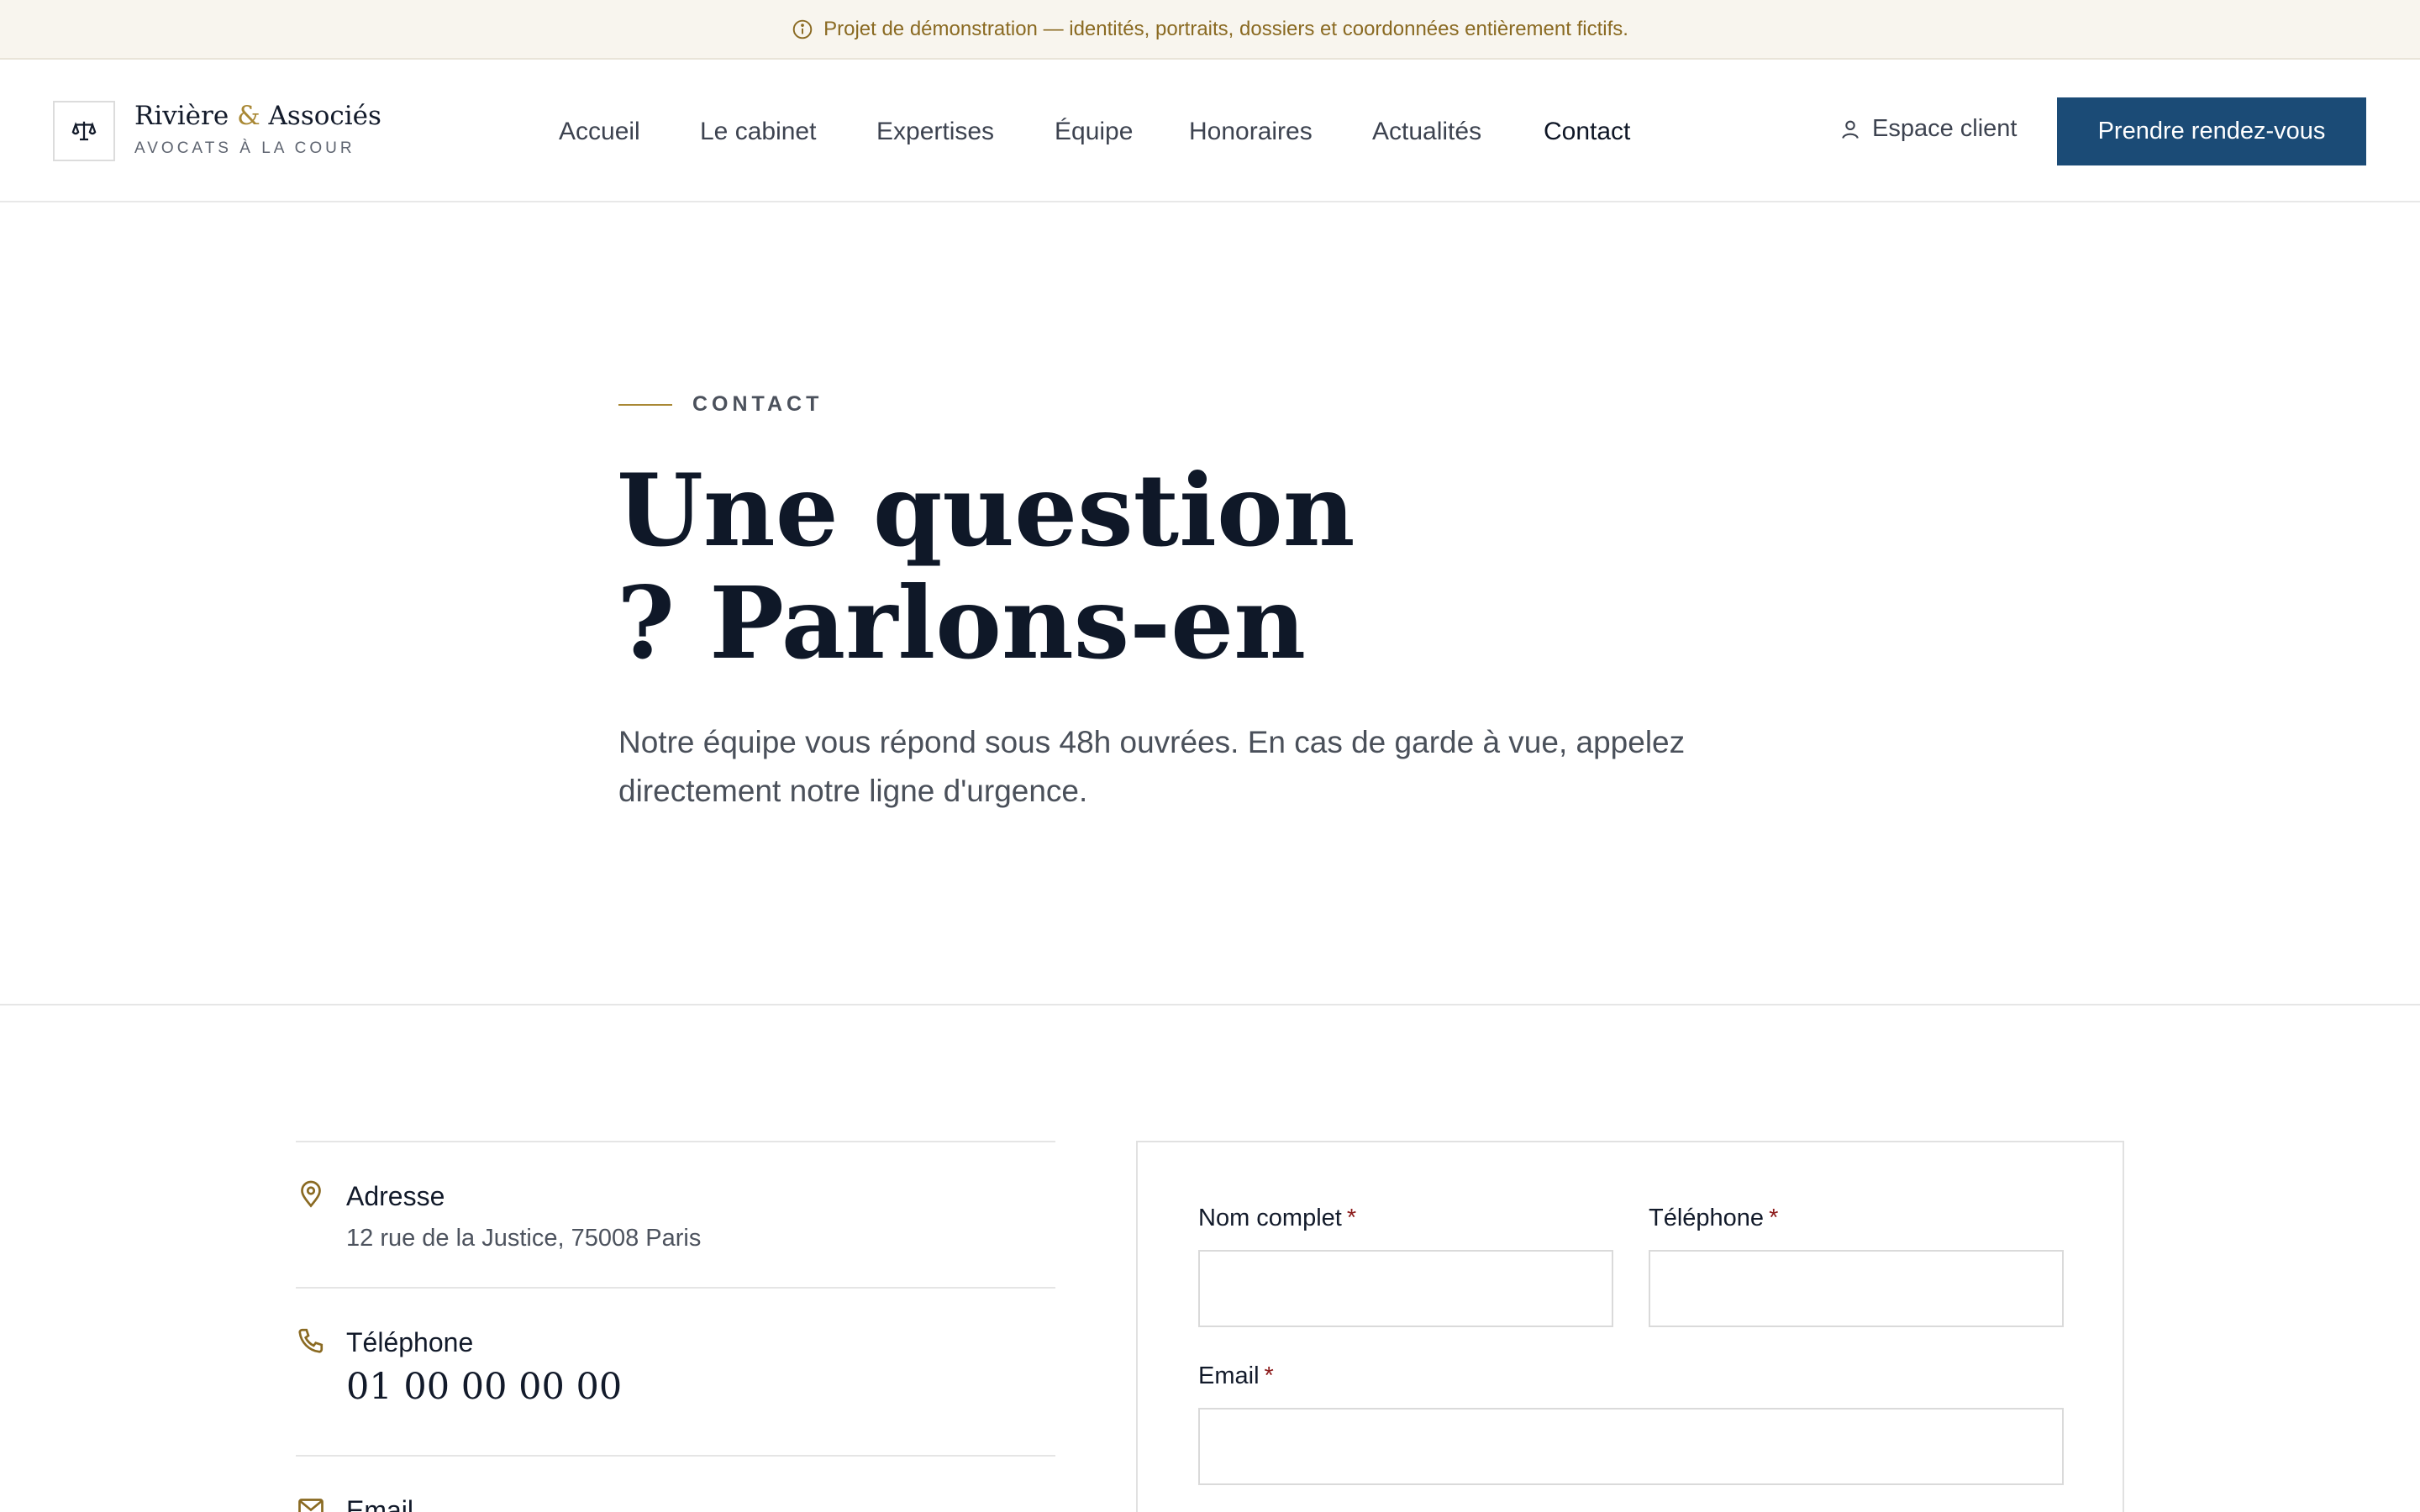 The height and width of the screenshot is (1512, 2420). I want to click on email-label: Email, so click(380, 1503).